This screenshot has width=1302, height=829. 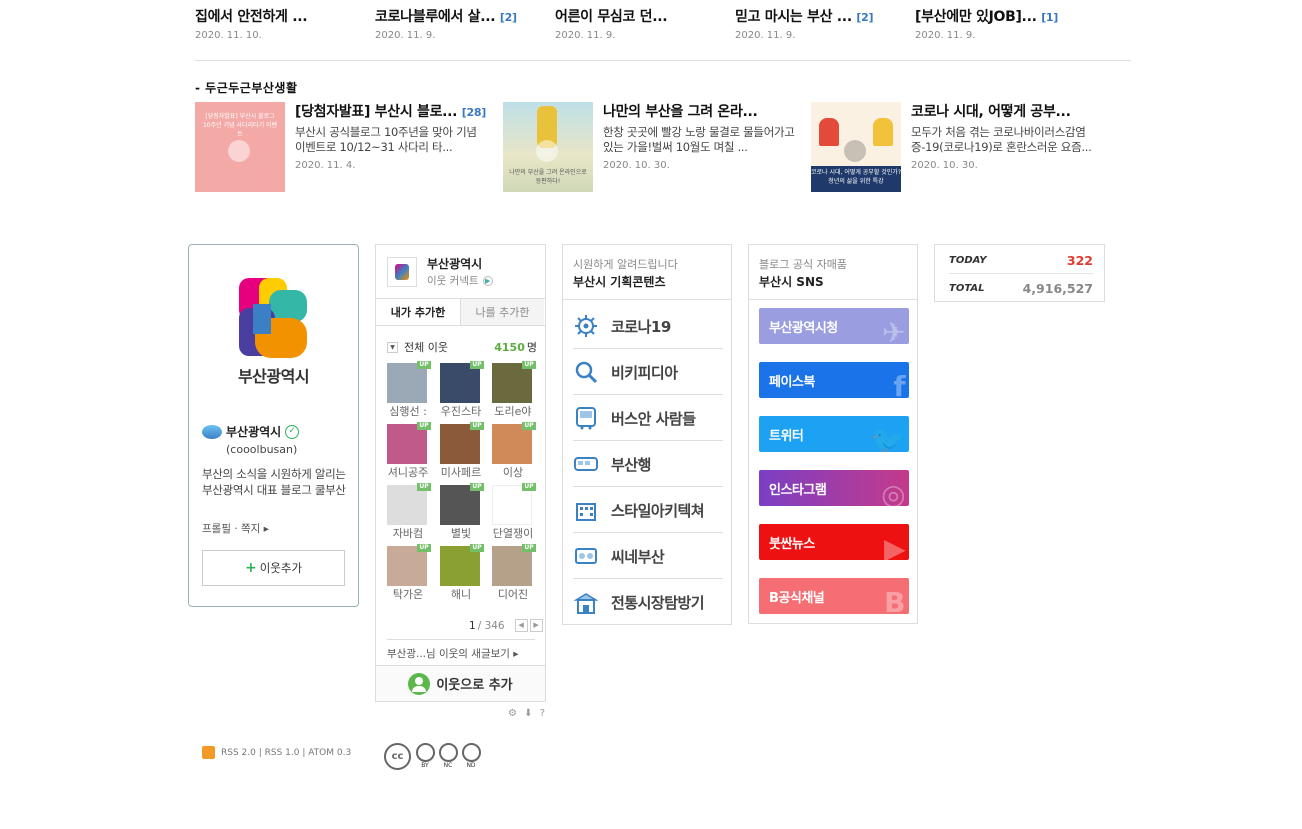 I want to click on neighbor-name: 심행선 :, so click(x=408, y=411).